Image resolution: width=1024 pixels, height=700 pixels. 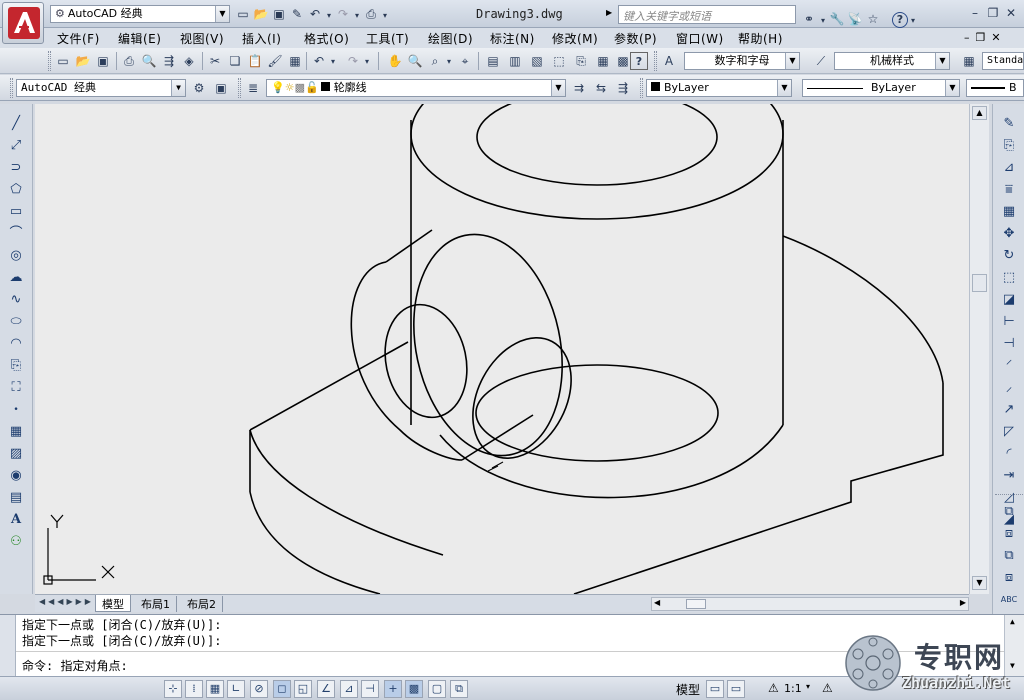 I want to click on toolbar-lock-icon: ▣, so click(x=221, y=88).